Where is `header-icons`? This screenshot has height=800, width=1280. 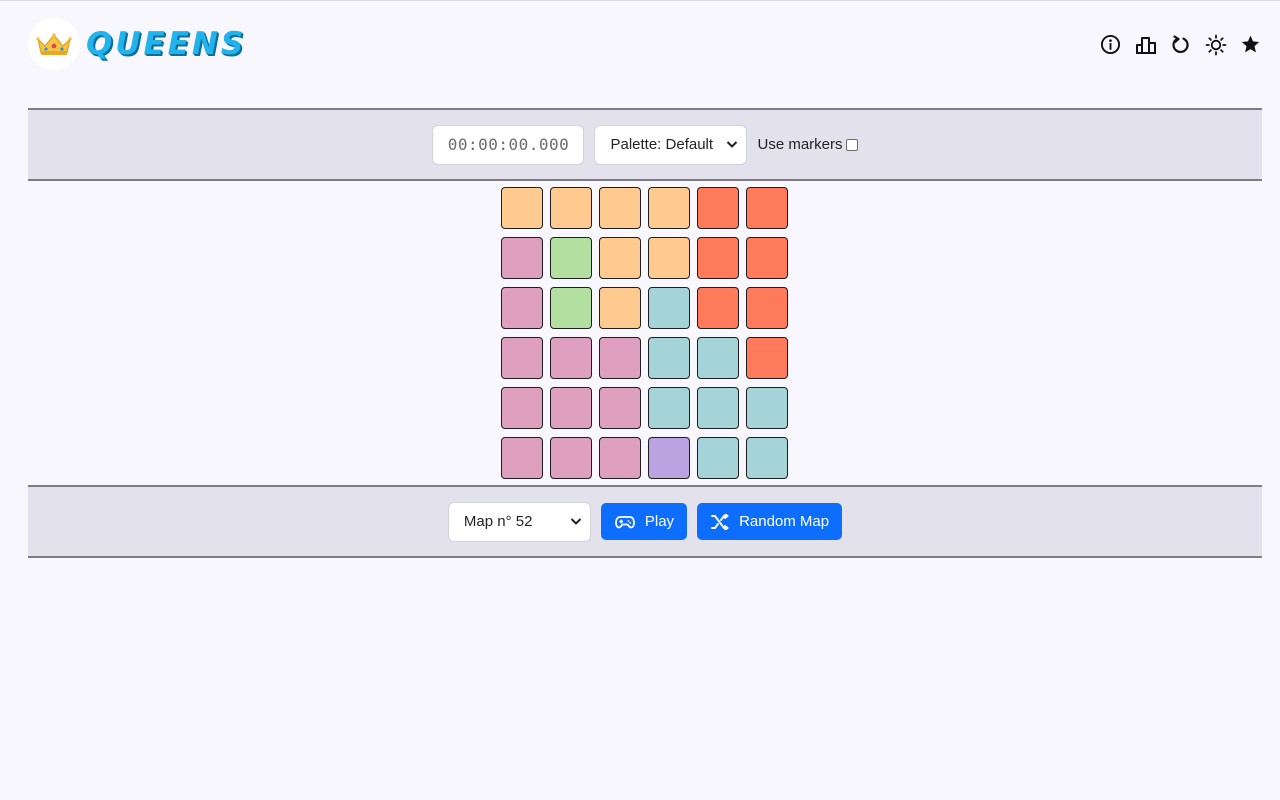 header-icons is located at coordinates (1180, 44).